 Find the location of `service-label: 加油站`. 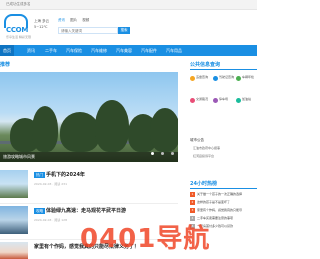

service-label: 加油站 is located at coordinates (247, 99).